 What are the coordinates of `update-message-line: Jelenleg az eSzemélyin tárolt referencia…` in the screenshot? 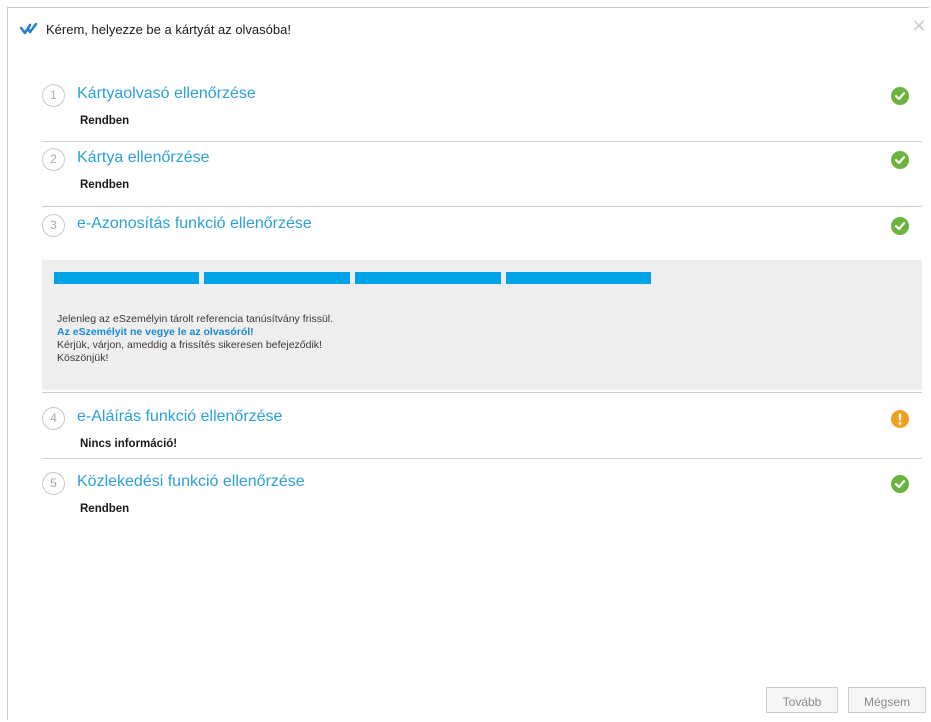 It's located at (195, 319).